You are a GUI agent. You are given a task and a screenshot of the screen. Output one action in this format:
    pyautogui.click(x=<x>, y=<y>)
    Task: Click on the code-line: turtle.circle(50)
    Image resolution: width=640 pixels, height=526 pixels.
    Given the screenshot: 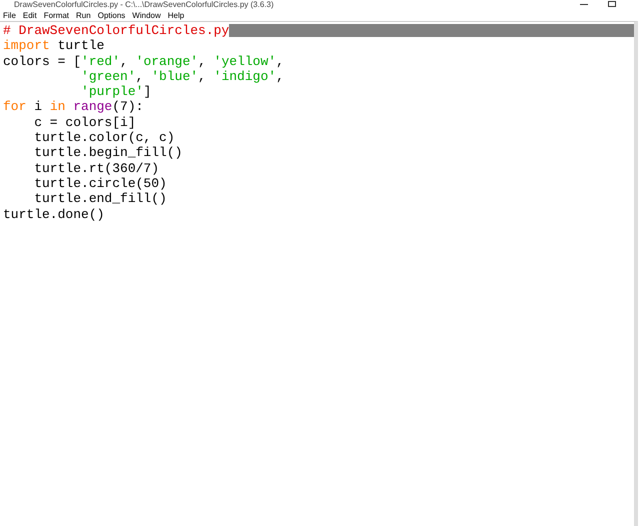 What is the action you would take?
    pyautogui.click(x=100, y=184)
    